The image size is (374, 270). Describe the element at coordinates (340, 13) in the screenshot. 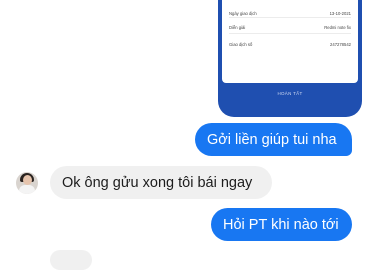

I see `receipt-value: 13-10-2021` at that location.